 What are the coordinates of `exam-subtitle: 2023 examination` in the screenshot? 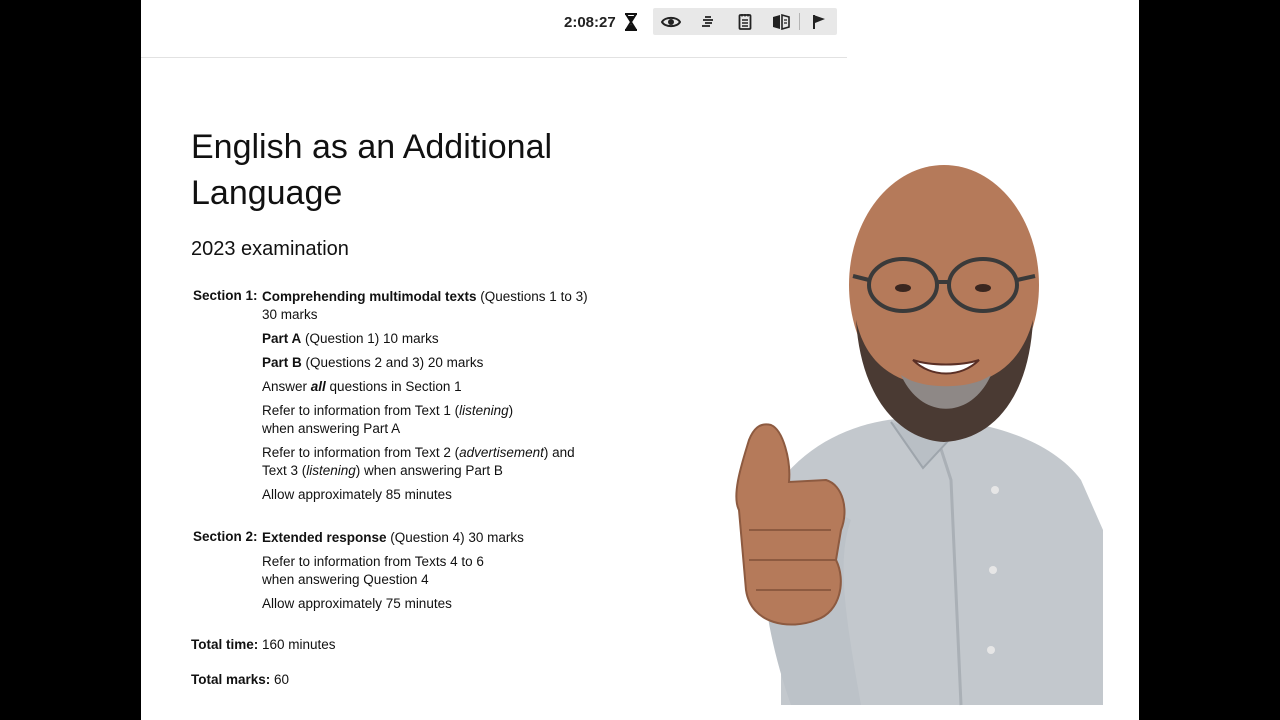 It's located at (270, 249).